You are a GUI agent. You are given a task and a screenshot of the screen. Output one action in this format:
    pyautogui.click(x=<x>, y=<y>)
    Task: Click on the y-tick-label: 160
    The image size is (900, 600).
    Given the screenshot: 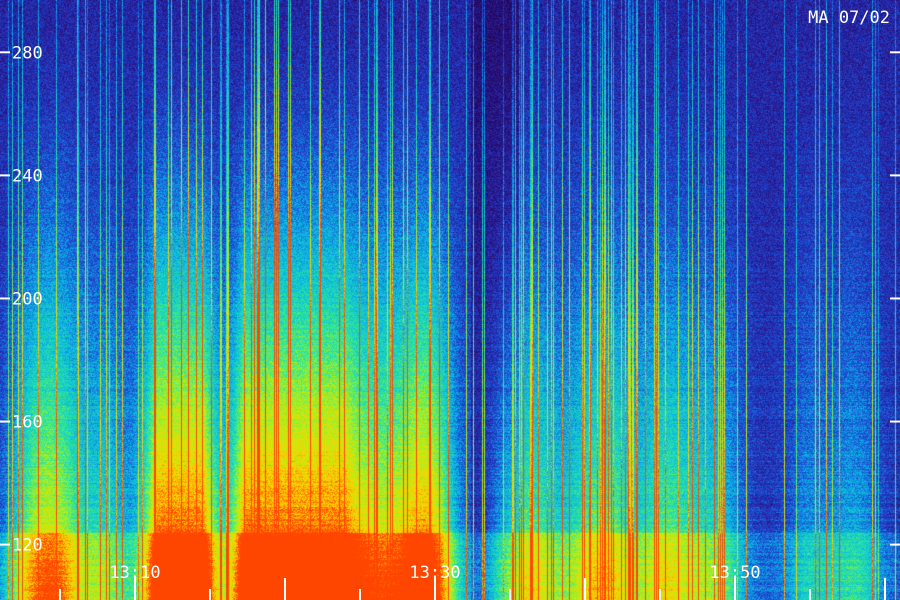 What is the action you would take?
    pyautogui.click(x=27, y=423)
    